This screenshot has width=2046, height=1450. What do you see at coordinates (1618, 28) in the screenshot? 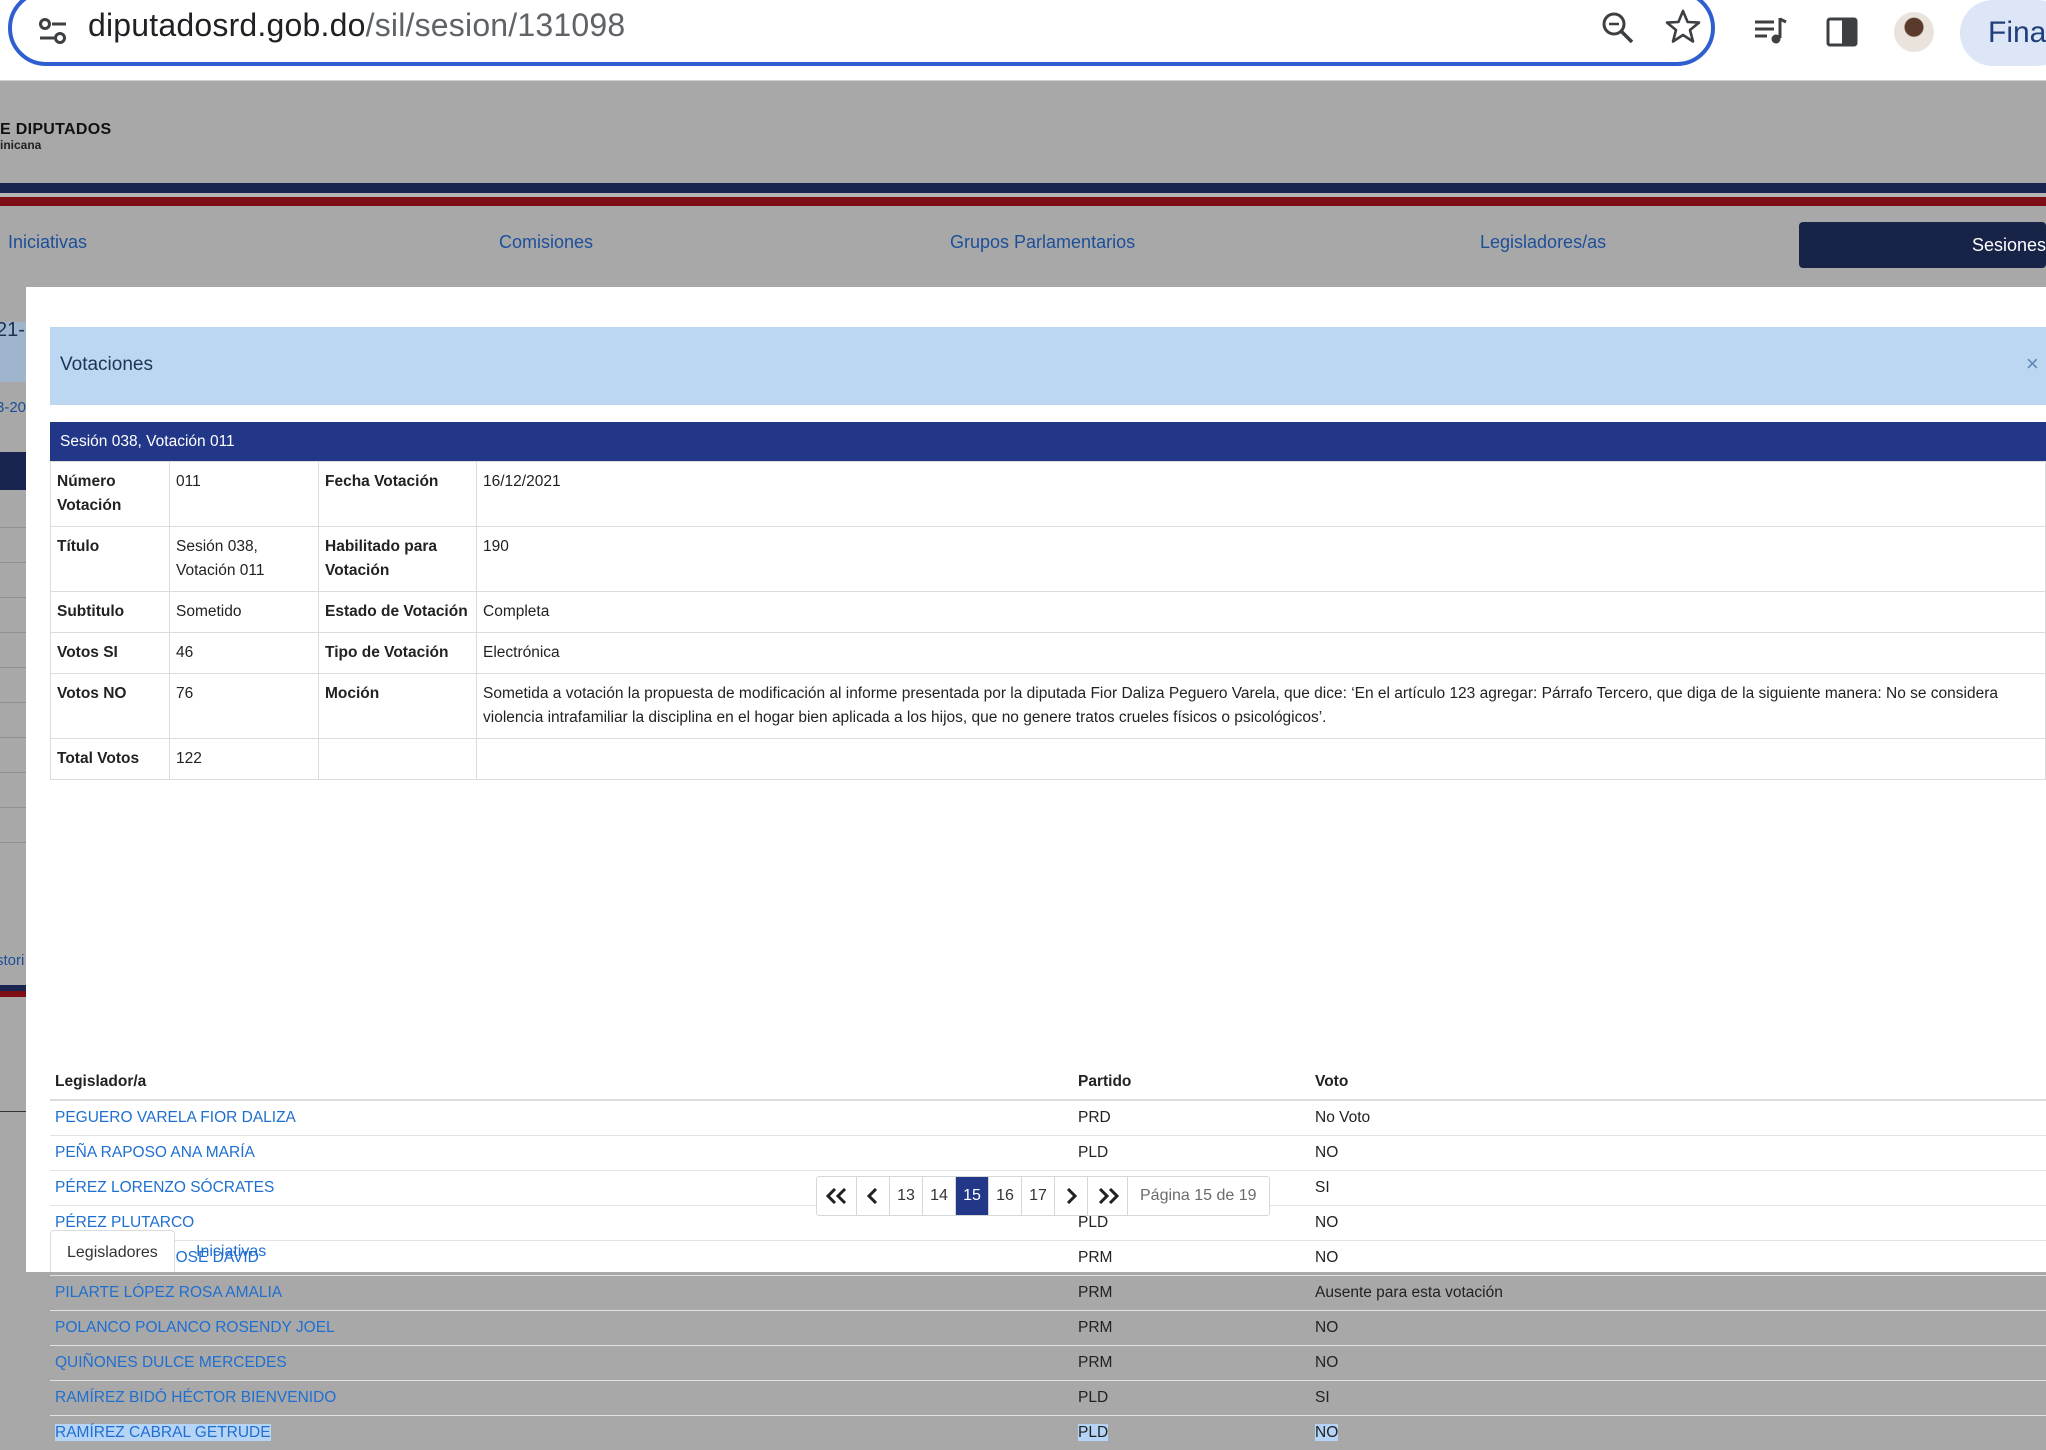
I see `zoom-icon` at bounding box center [1618, 28].